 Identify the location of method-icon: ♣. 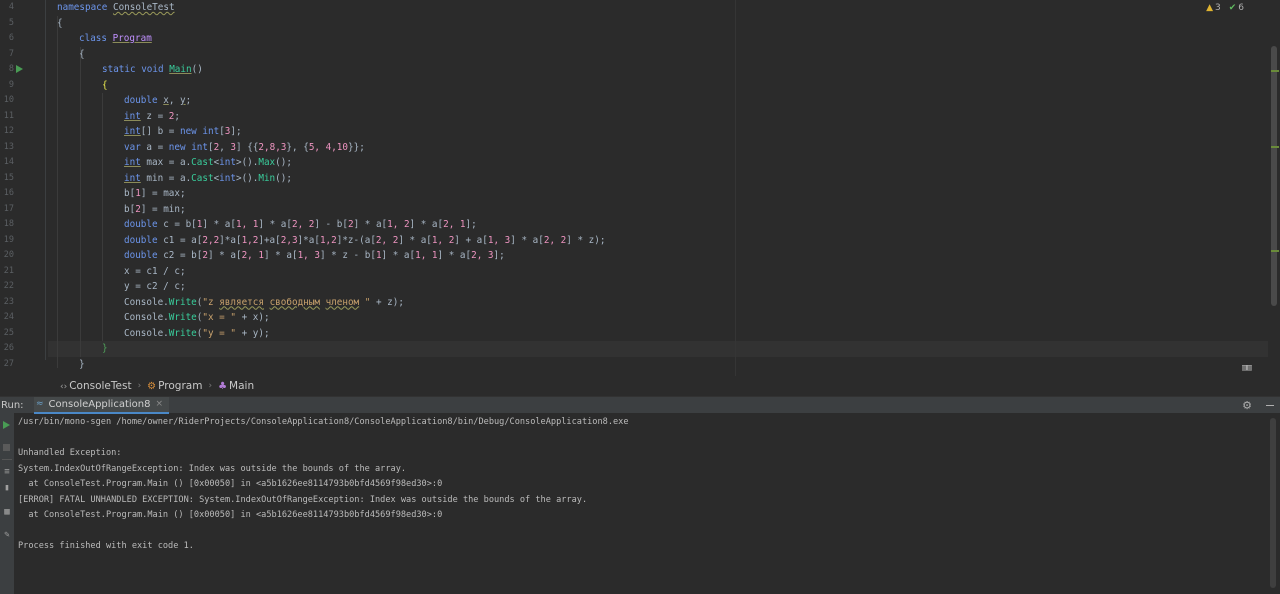
(223, 386).